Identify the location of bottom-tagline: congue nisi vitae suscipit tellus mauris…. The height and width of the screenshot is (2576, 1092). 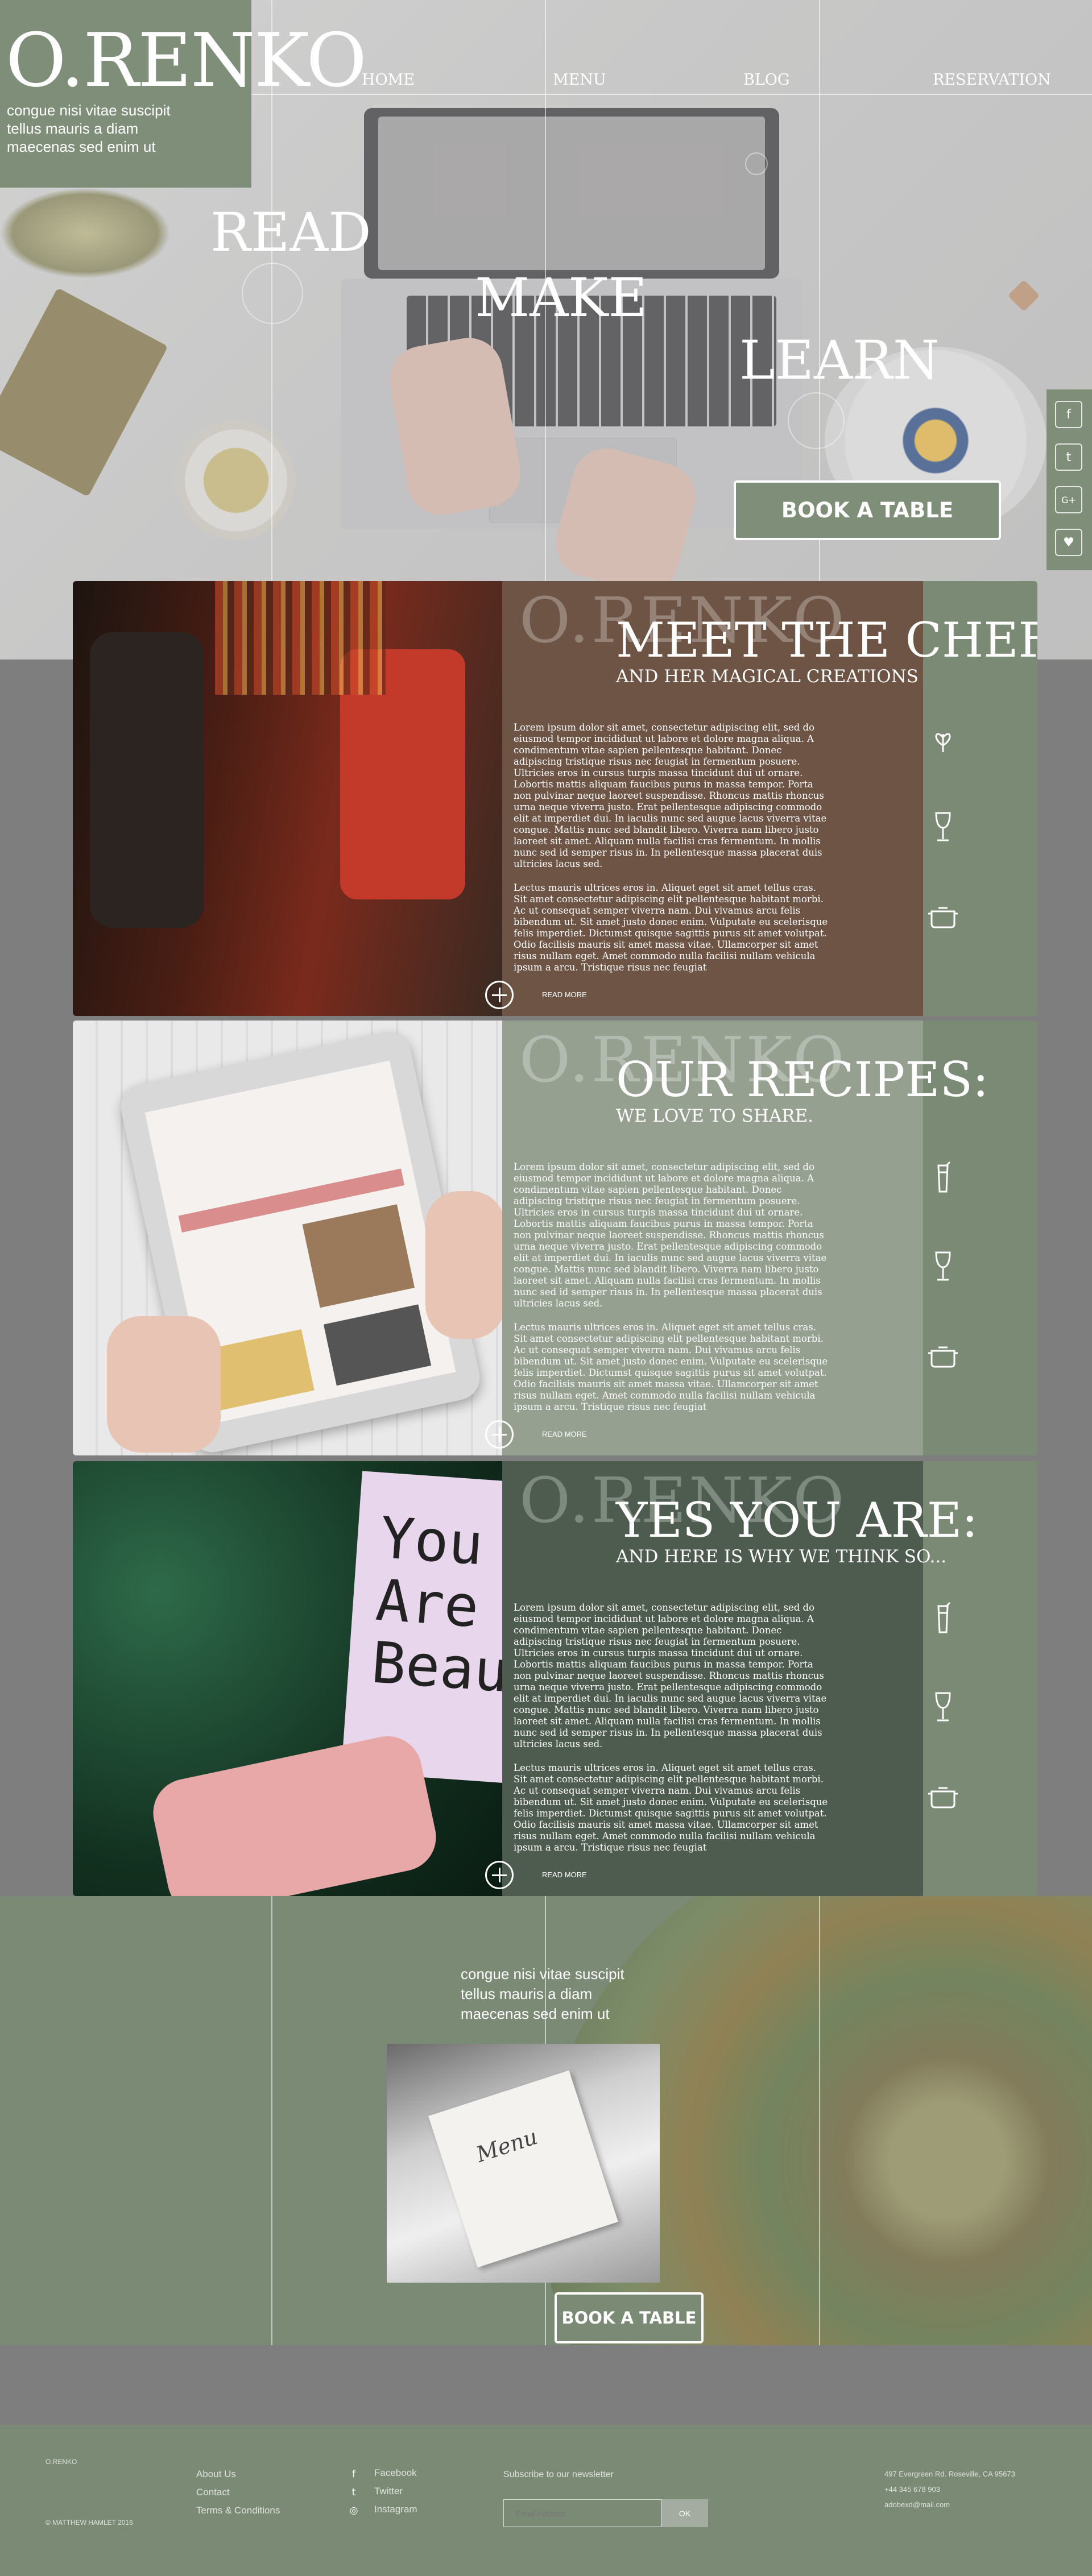
(563, 1994).